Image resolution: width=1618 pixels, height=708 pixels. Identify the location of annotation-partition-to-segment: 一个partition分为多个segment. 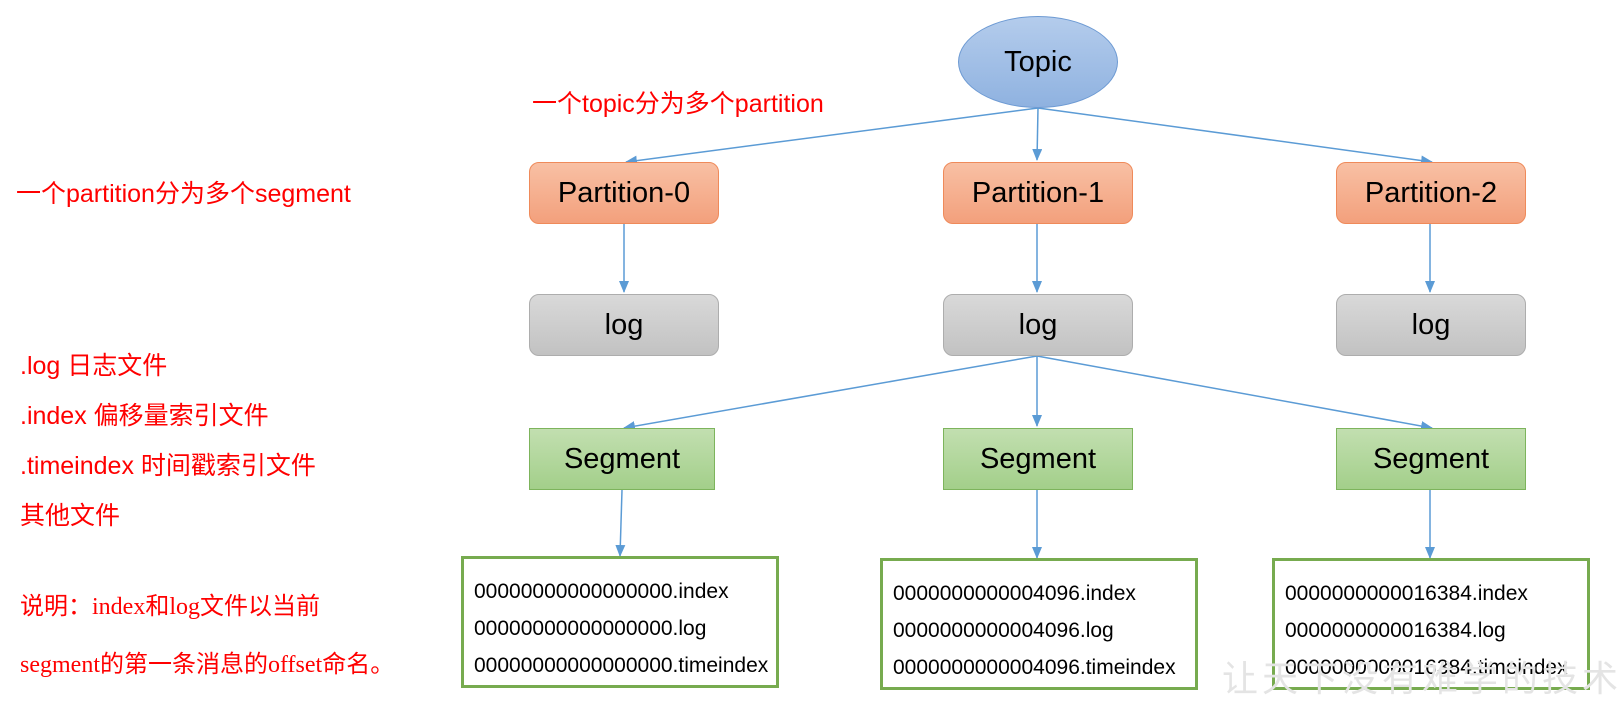
(183, 194).